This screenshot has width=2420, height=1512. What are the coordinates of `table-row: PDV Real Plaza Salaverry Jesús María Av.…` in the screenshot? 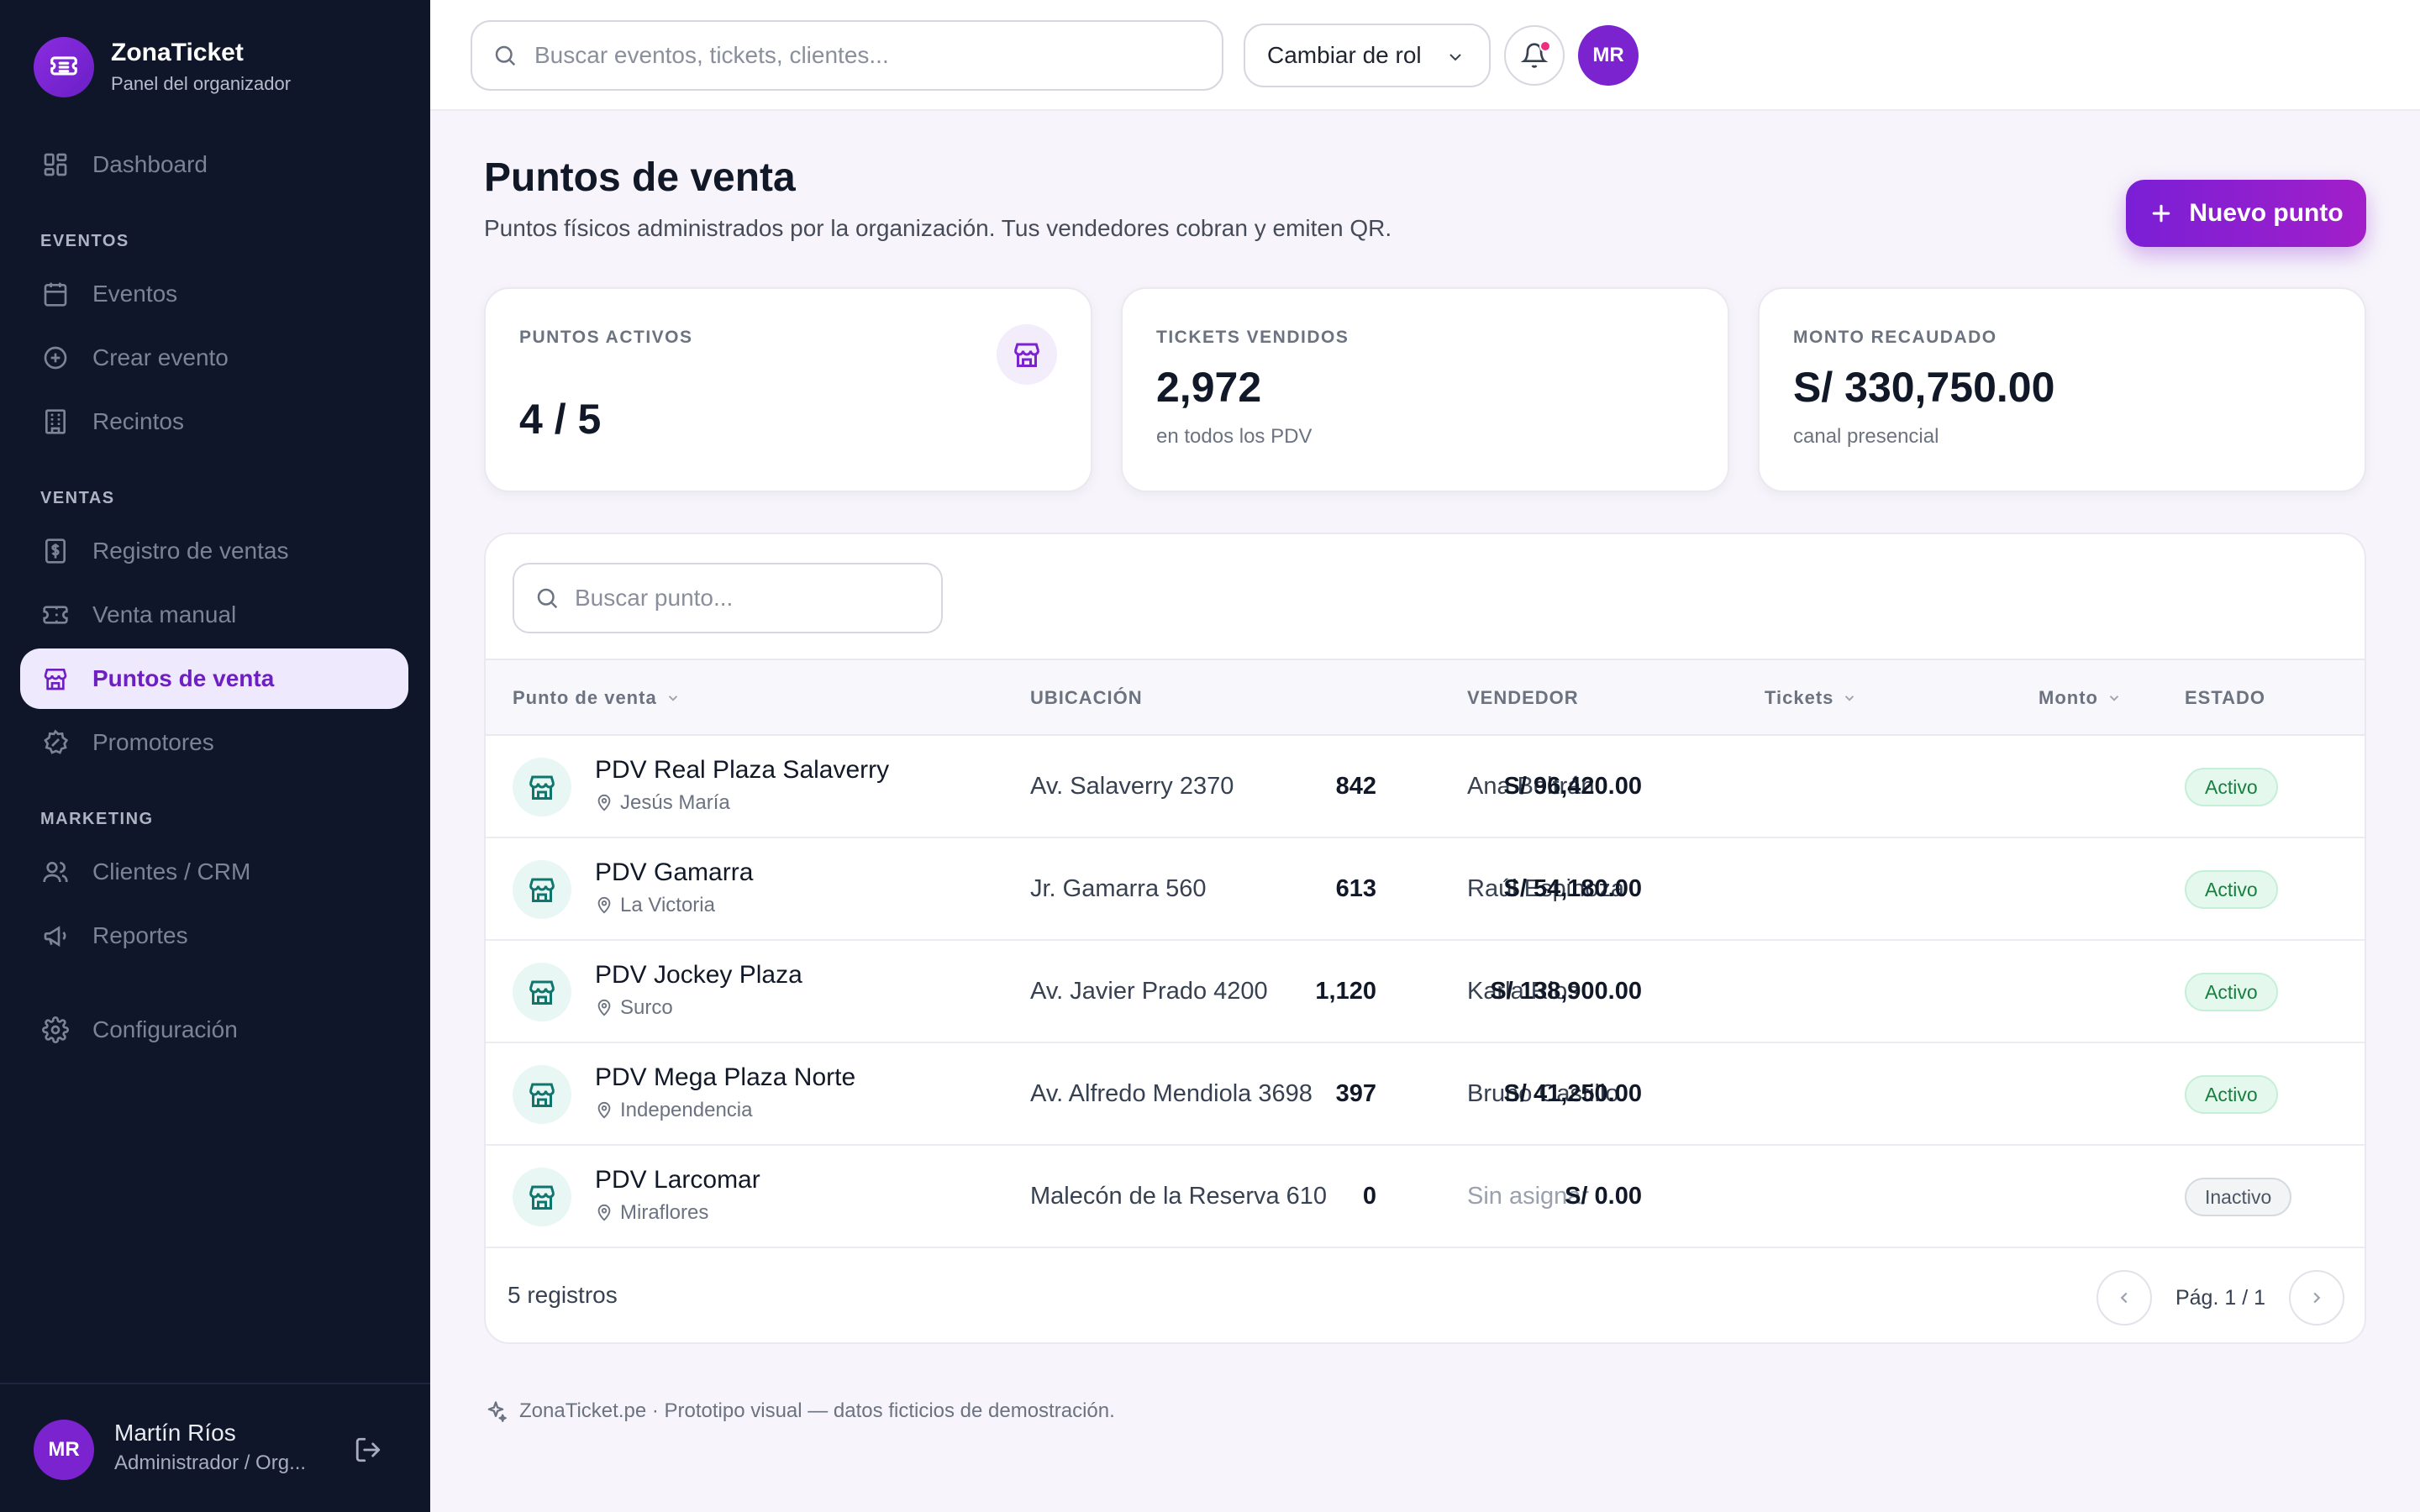 It's located at (1425, 787).